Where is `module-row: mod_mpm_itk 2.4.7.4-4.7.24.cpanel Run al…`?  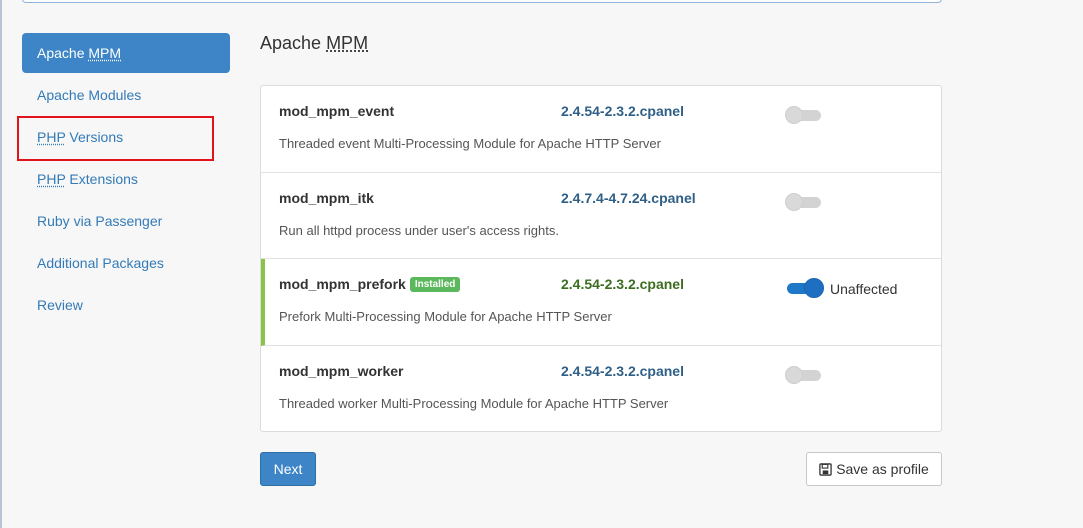 module-row: mod_mpm_itk 2.4.7.4-4.7.24.cpanel Run al… is located at coordinates (601, 216).